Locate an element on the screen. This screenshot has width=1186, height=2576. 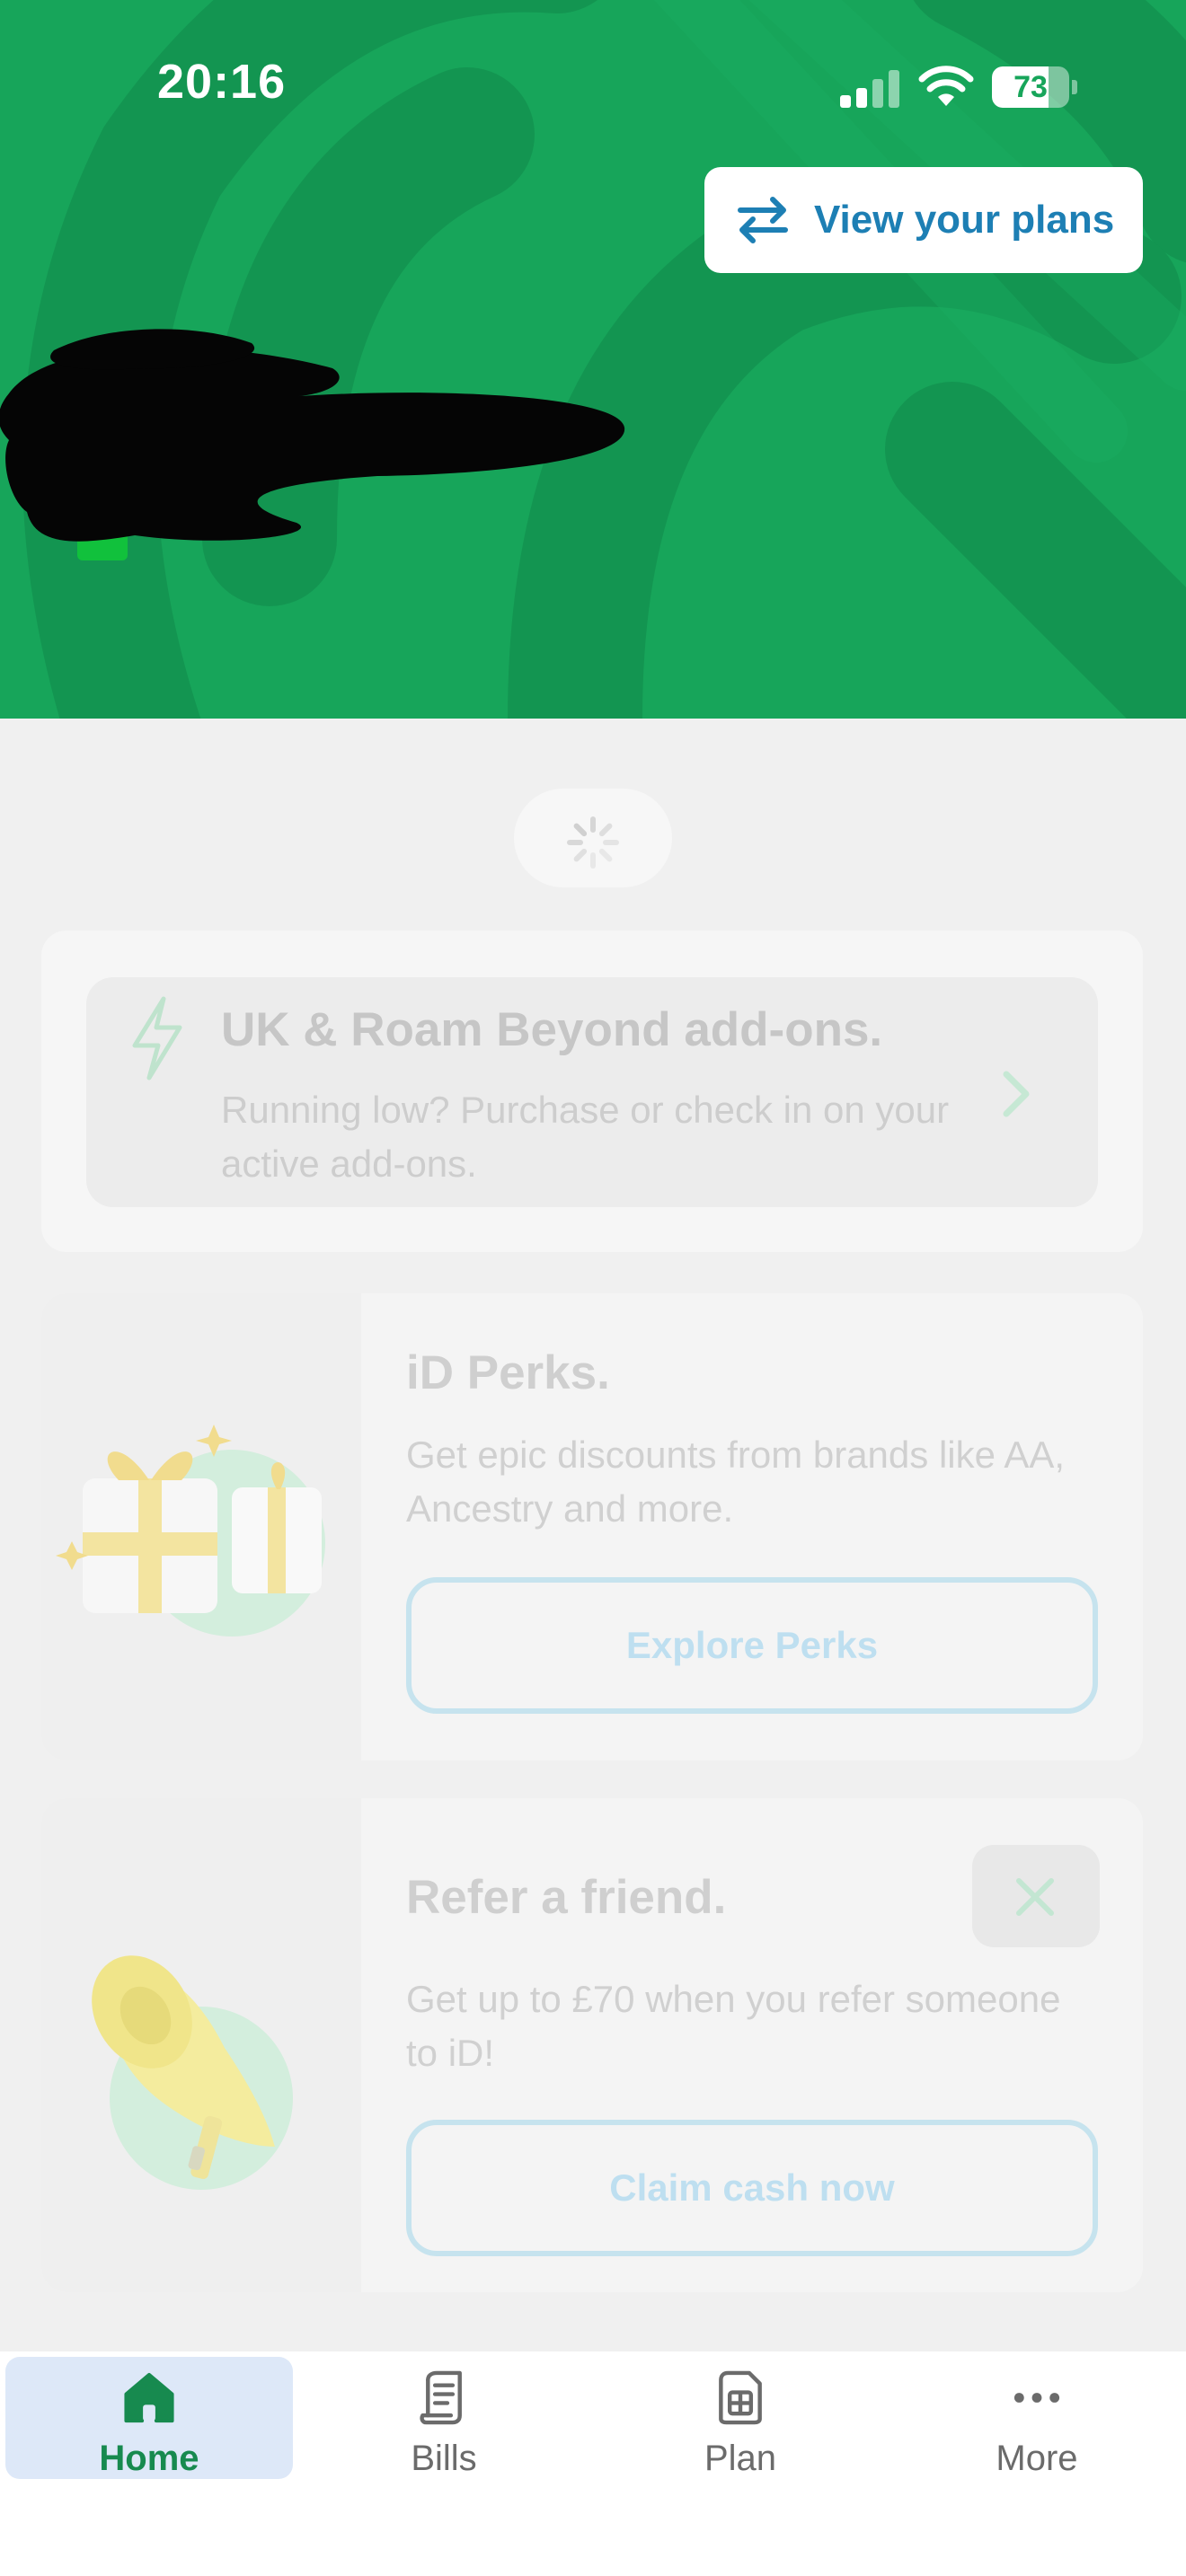
tab-more: More is located at coordinates (1037, 2418).